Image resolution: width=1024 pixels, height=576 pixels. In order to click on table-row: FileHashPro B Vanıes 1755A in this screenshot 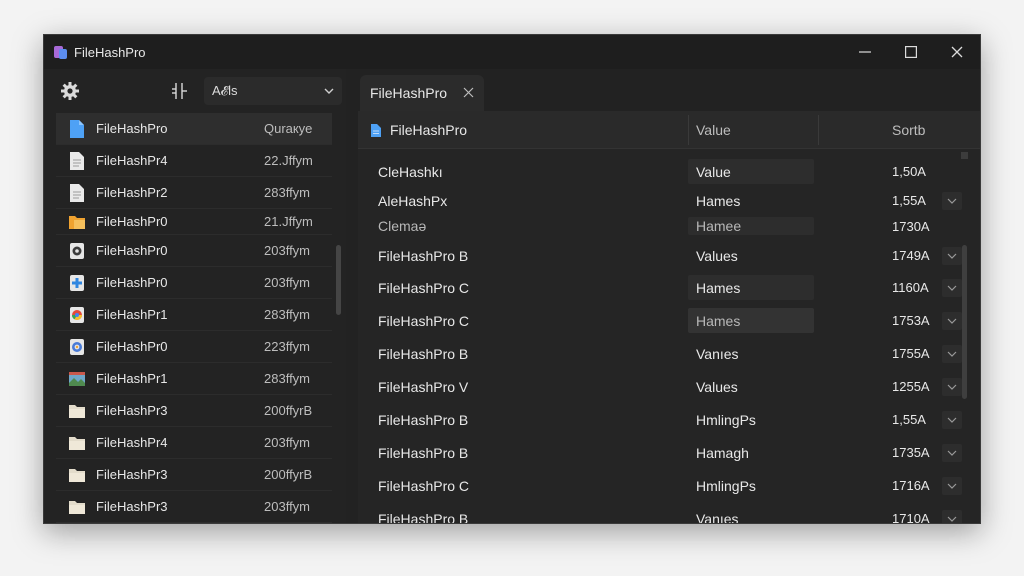, I will do `click(663, 353)`.